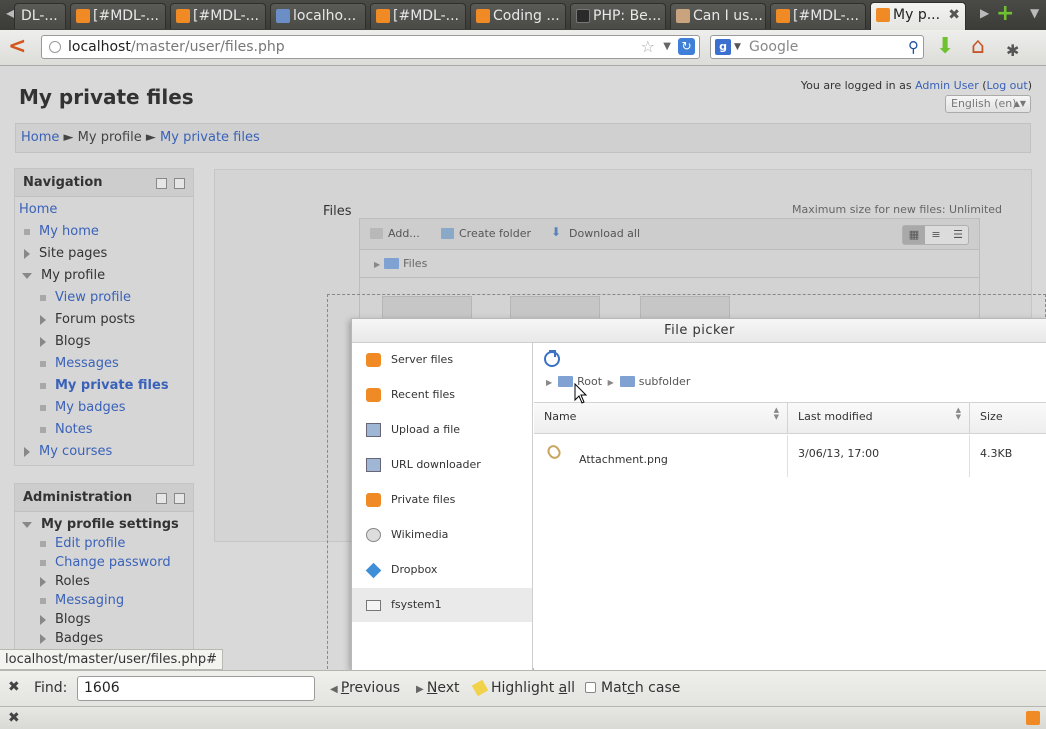  Describe the element at coordinates (1007, 85) in the screenshot. I see `logout-link: Log out` at that location.